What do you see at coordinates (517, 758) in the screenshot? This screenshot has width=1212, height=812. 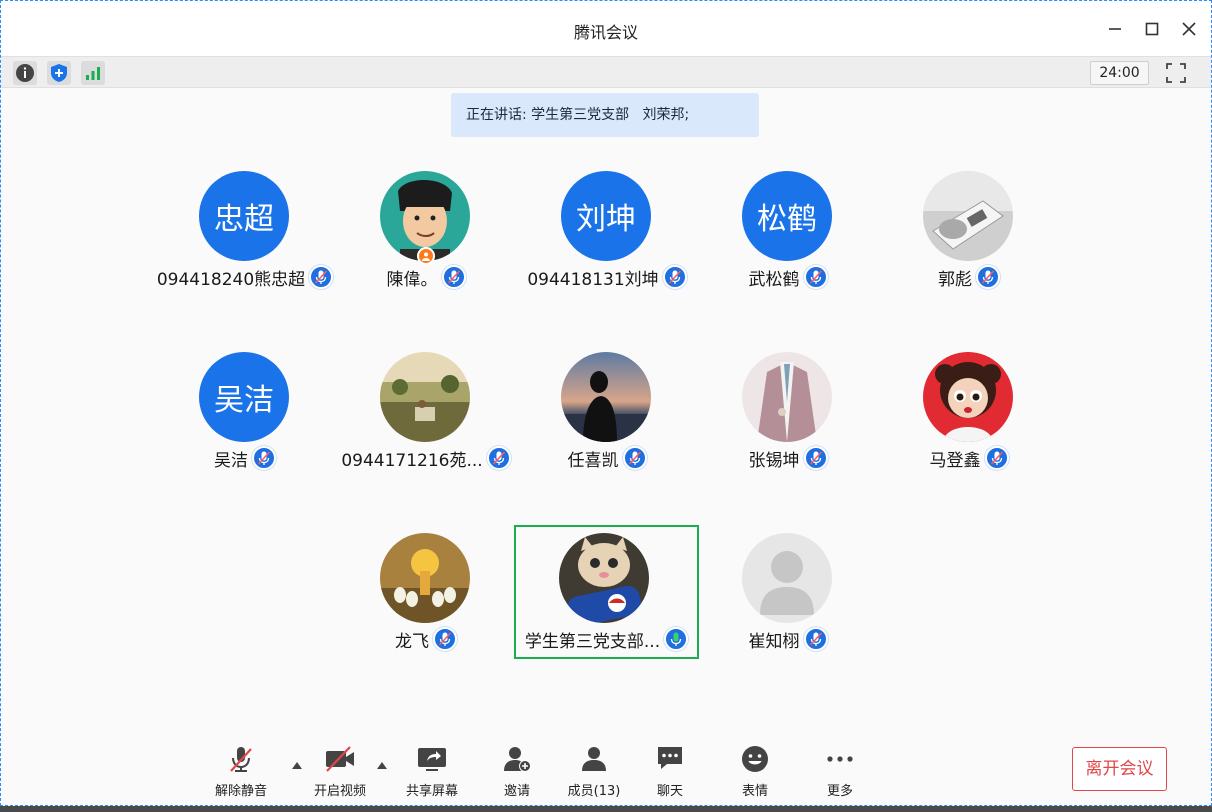 I see `add-user-icon` at bounding box center [517, 758].